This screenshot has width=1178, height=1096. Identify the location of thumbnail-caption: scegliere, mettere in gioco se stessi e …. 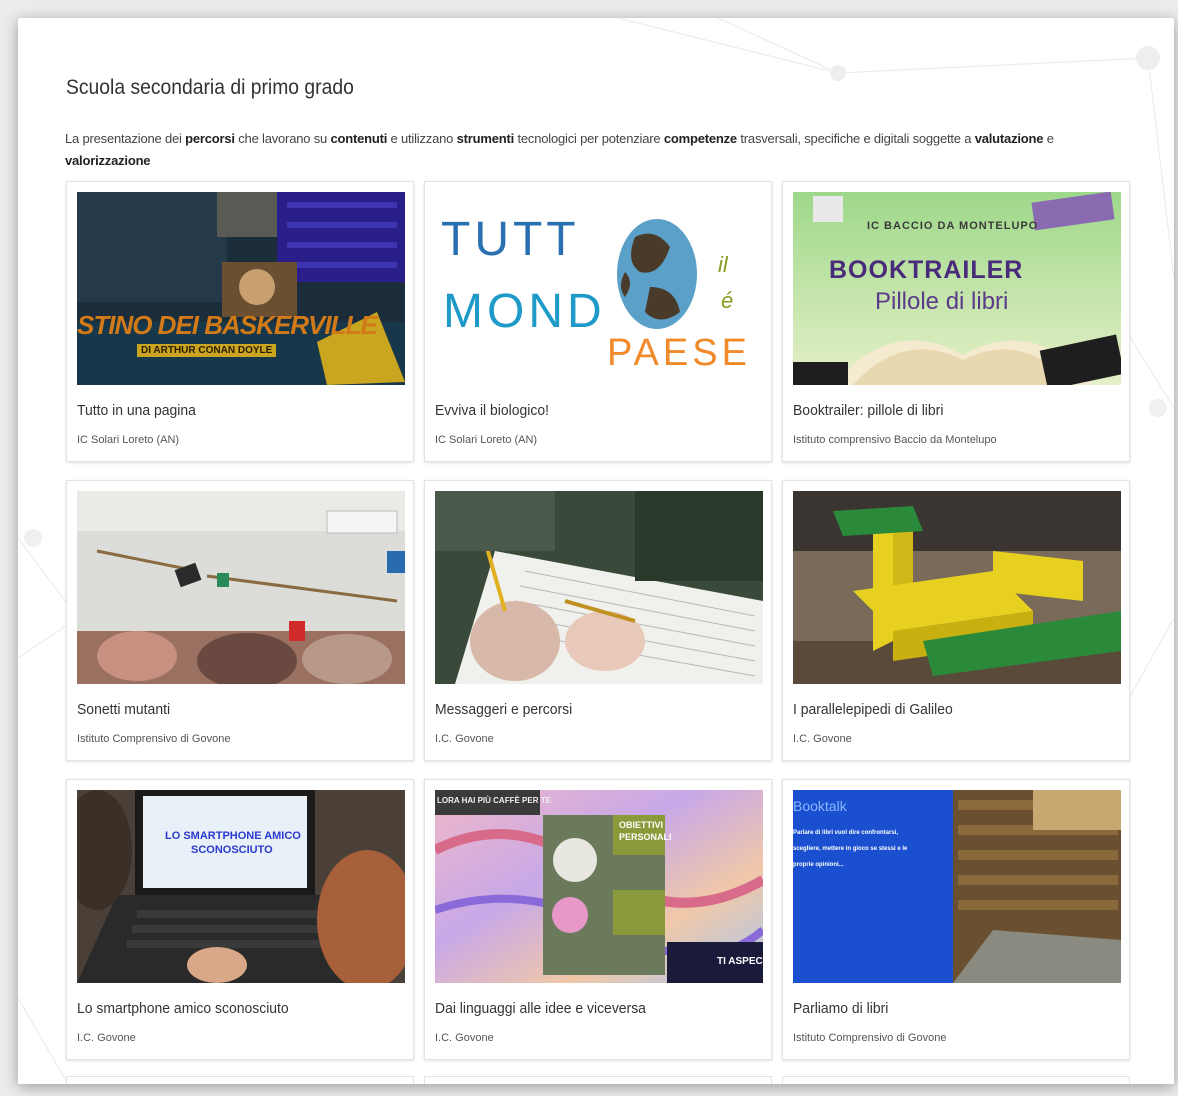
(850, 849).